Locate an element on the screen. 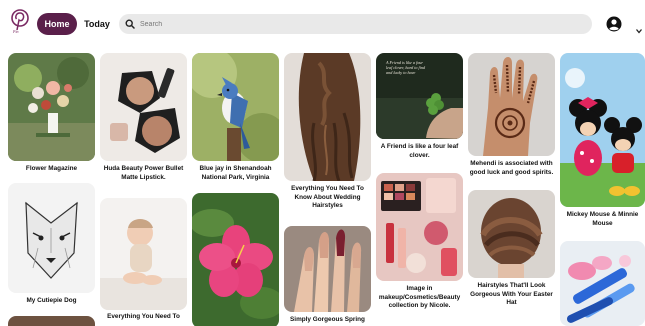 The image size is (645, 326). pin-caption: Everything You Need To is located at coordinates (143, 316).